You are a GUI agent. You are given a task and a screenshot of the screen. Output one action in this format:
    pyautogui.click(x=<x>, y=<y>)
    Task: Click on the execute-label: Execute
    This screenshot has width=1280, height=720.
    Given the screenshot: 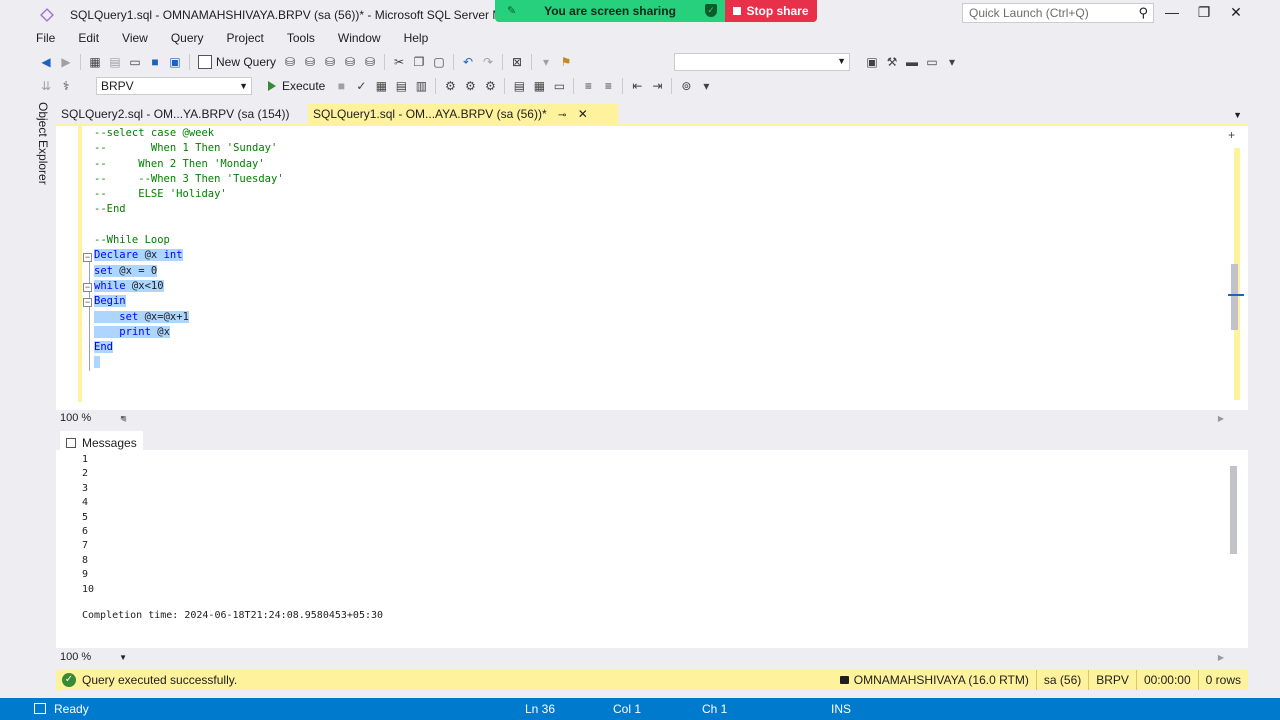 What is the action you would take?
    pyautogui.click(x=304, y=86)
    